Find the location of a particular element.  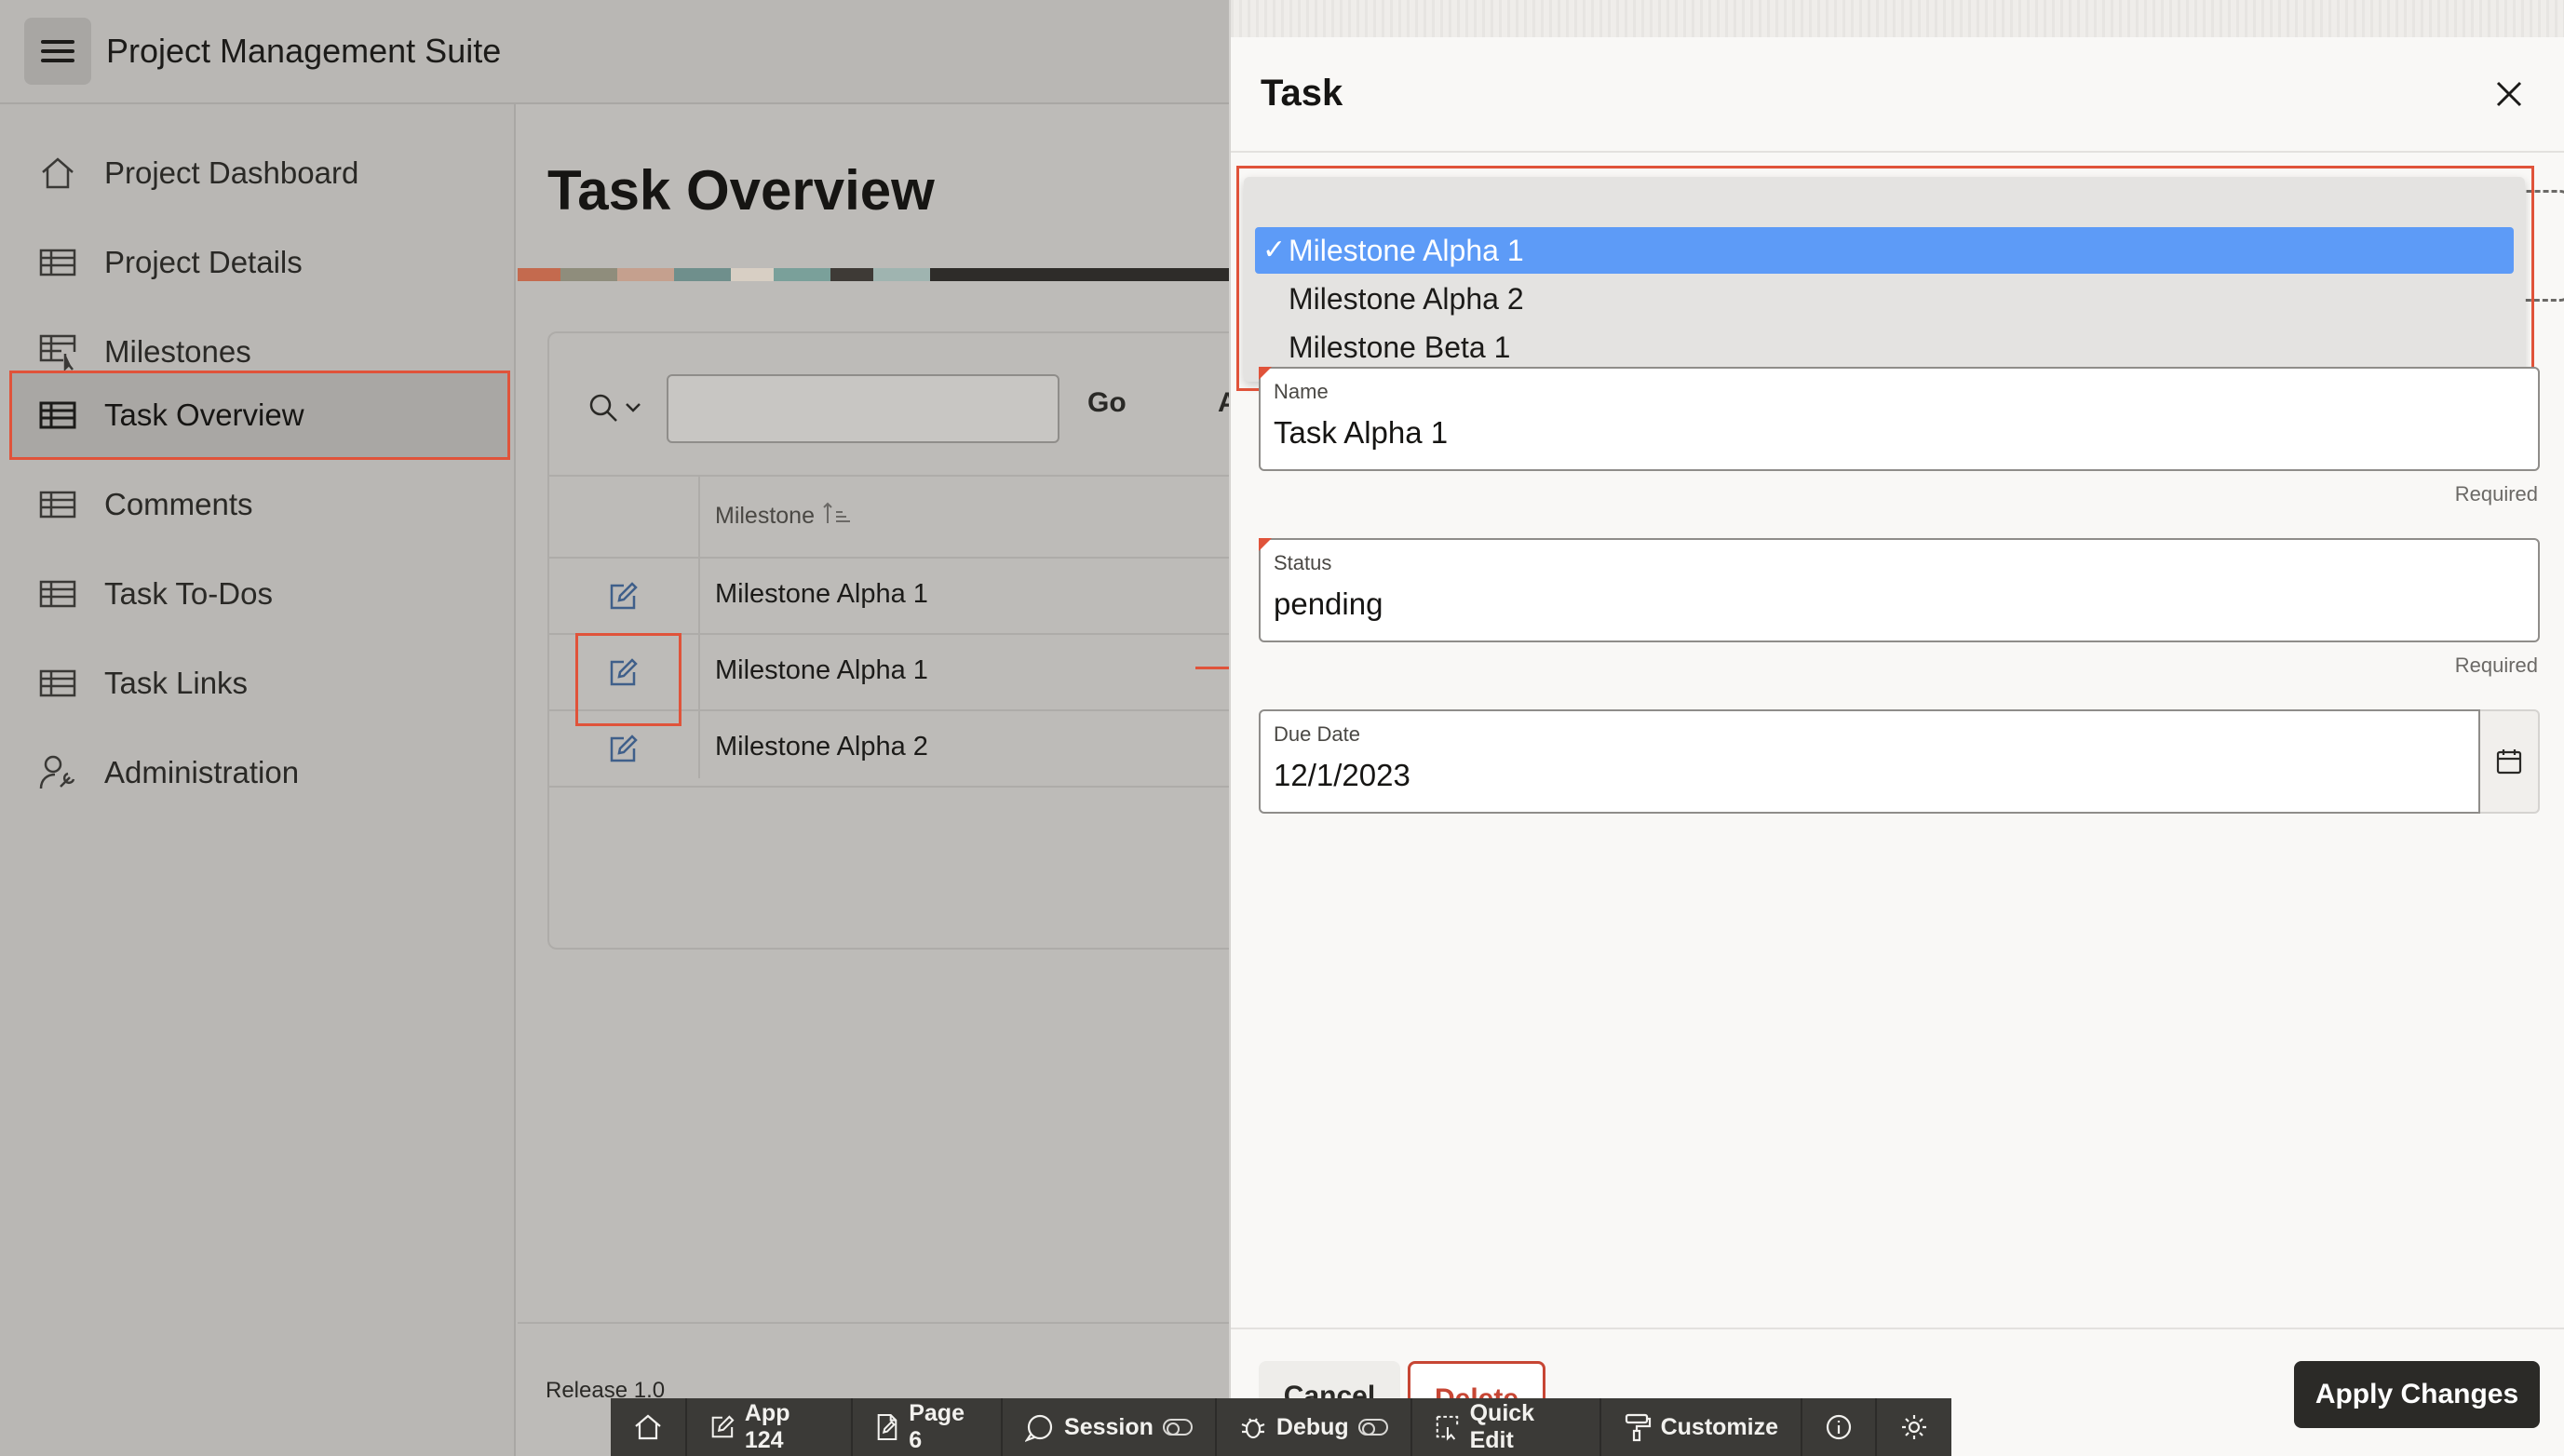

dev-page-button: Page 6 is located at coordinates (928, 1427).